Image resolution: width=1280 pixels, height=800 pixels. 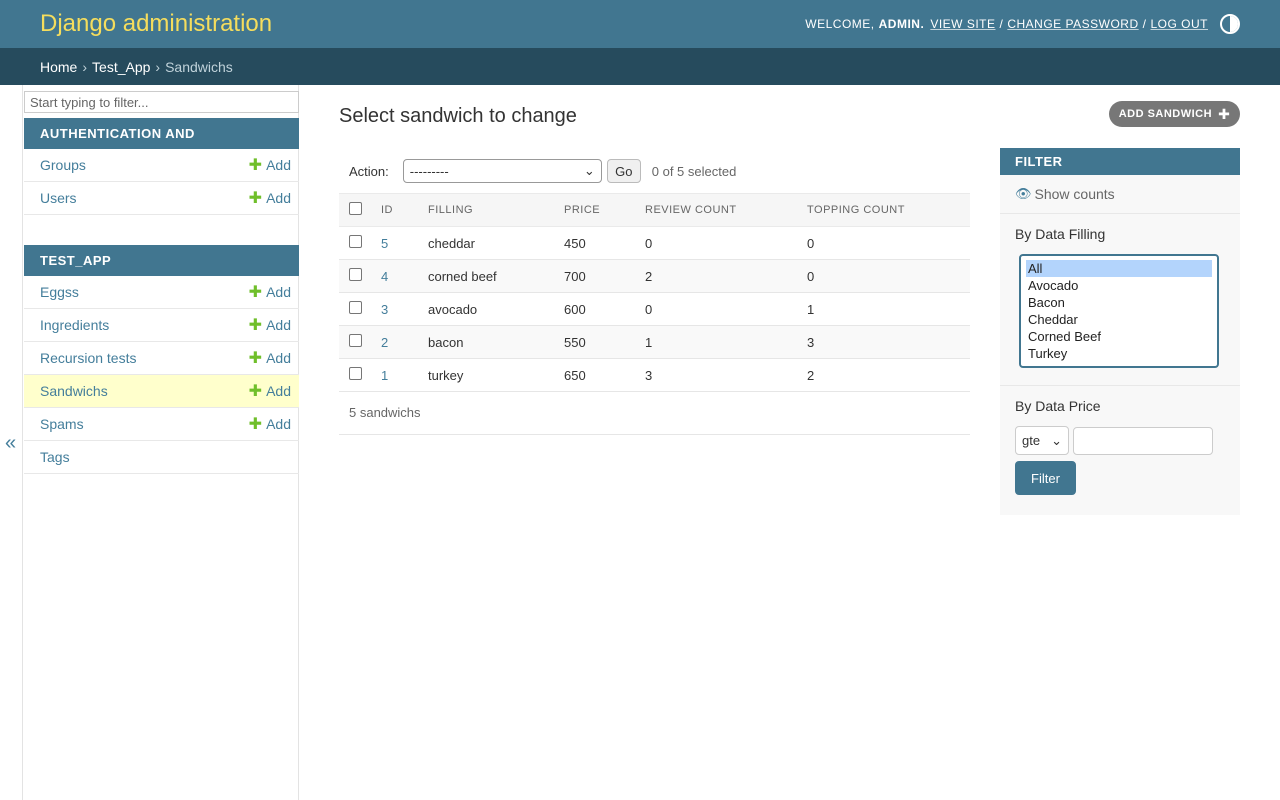 What do you see at coordinates (502, 171) in the screenshot?
I see `action-select: --------- ⌄` at bounding box center [502, 171].